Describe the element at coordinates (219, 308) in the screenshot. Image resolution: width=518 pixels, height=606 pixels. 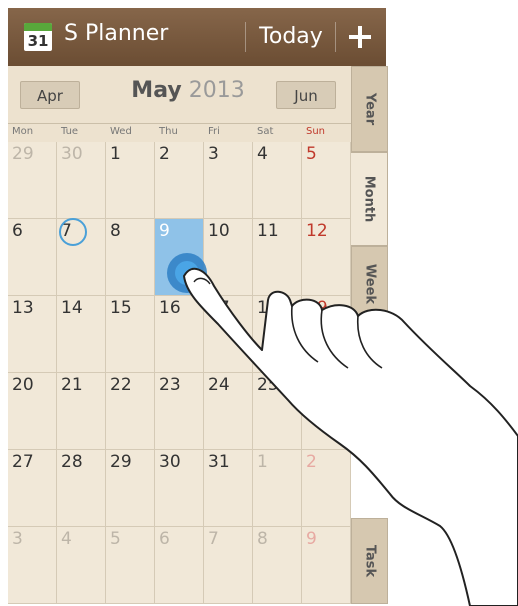
I see `day-number: 17` at that location.